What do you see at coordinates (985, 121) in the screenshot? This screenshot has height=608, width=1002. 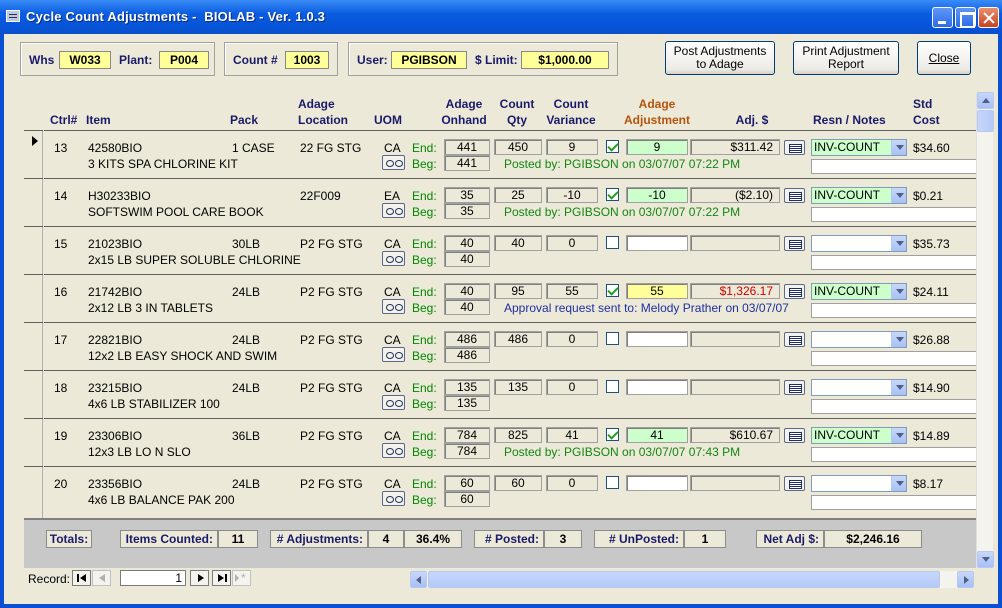 I see `vertical-scroll-thumb` at bounding box center [985, 121].